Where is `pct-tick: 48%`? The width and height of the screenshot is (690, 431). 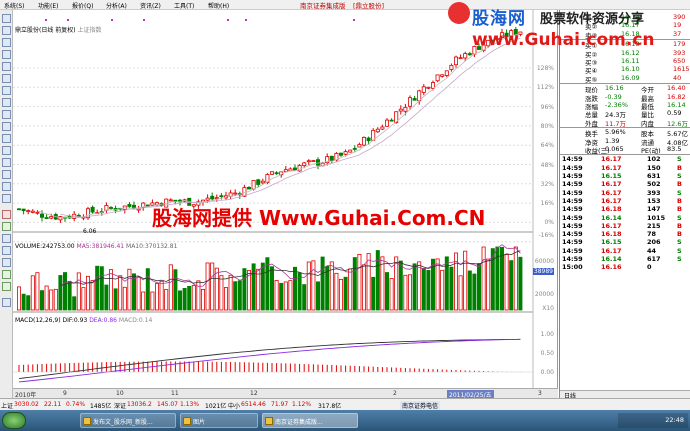
pct-tick: 48% is located at coordinates (547, 165).